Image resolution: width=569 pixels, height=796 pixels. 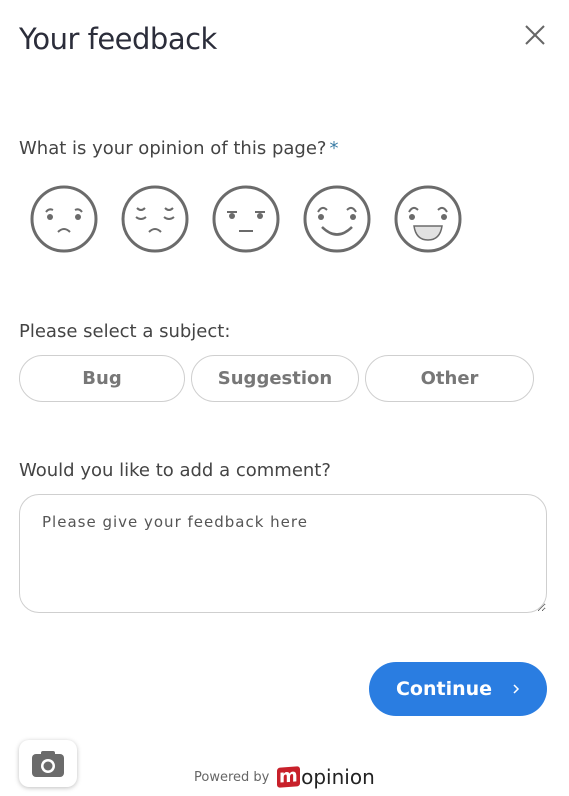 I want to click on face-happy-icon, so click(x=337, y=219).